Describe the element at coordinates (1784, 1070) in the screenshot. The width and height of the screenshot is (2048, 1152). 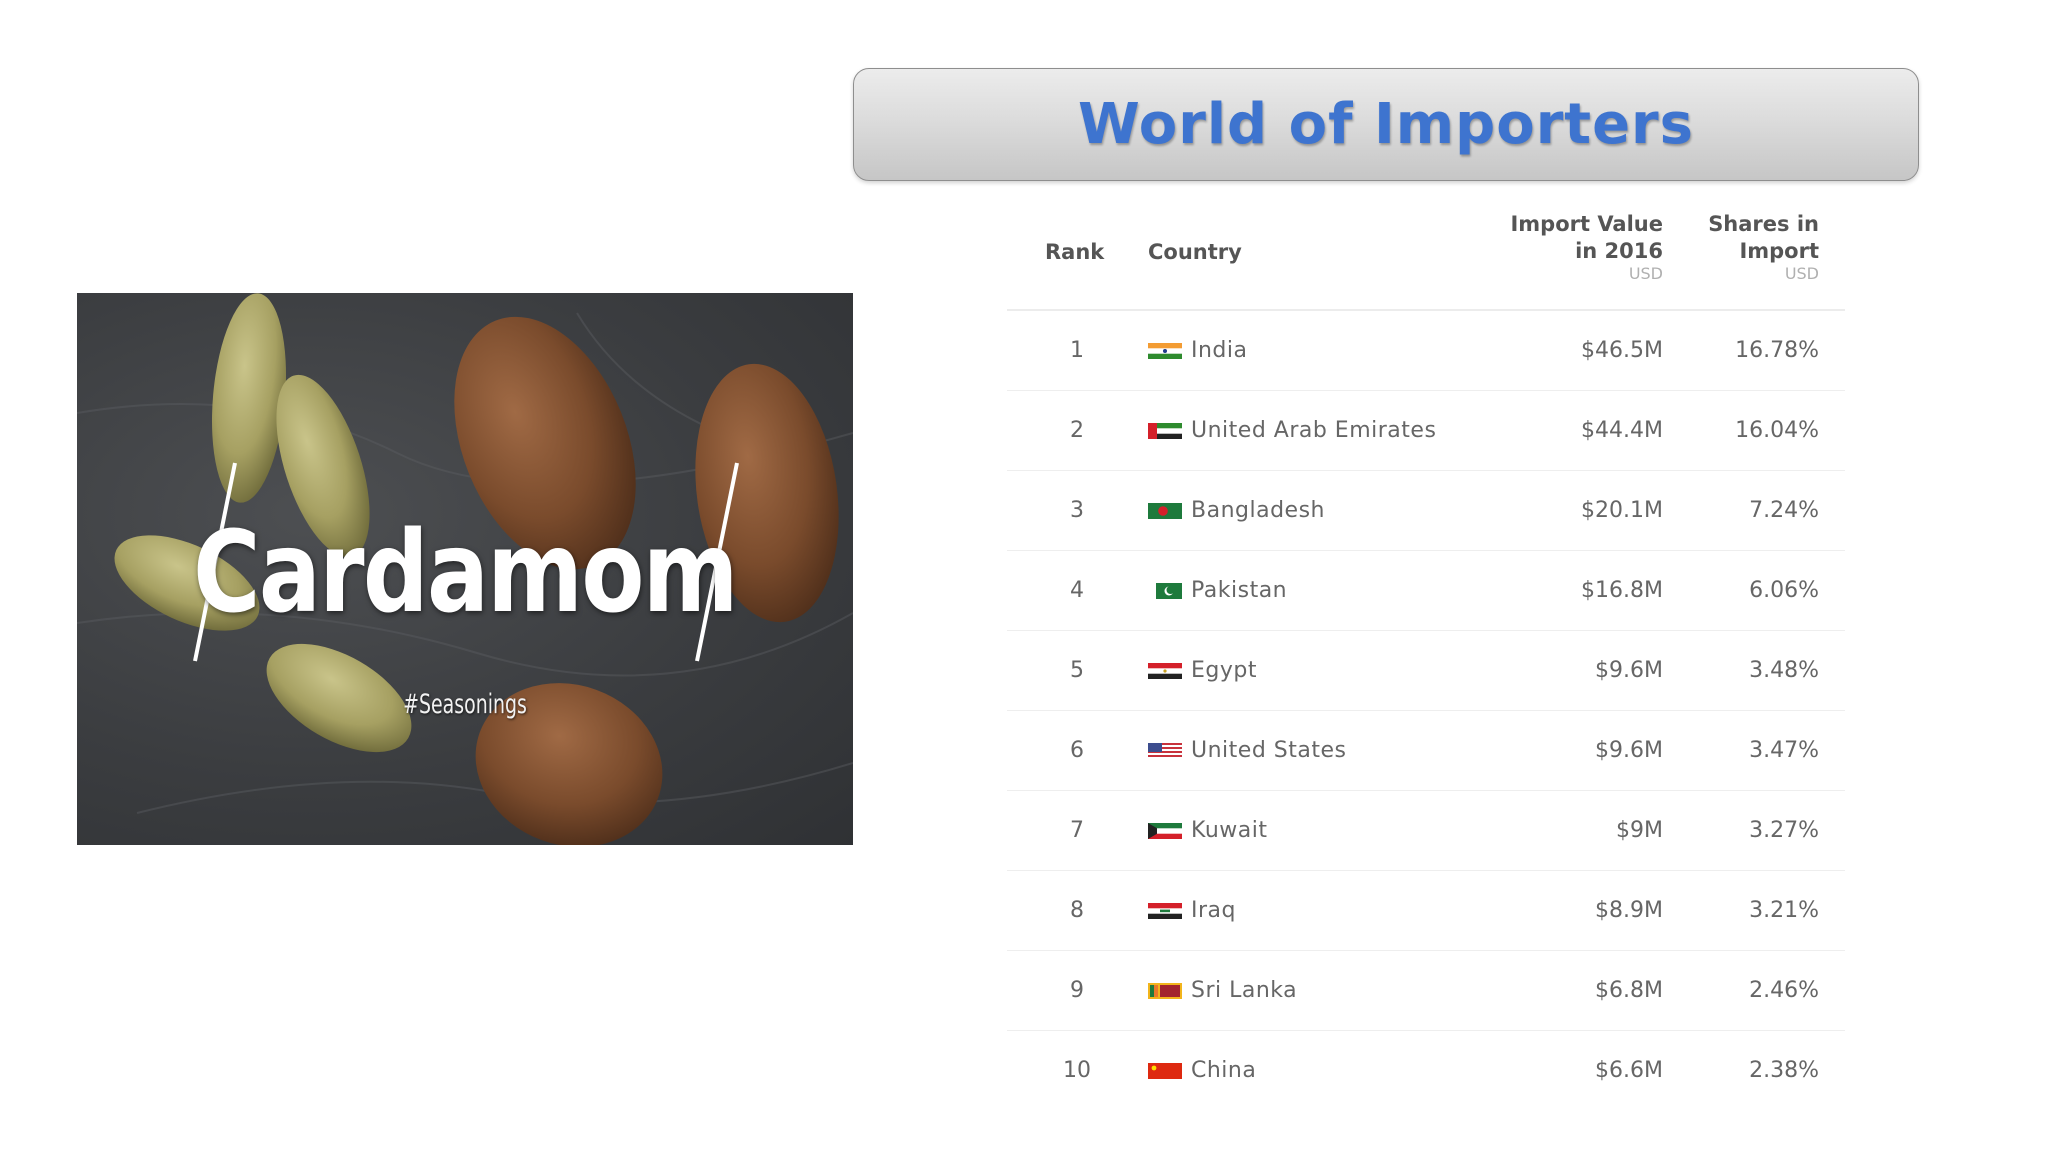
I see `share-cell: 2.38%` at that location.